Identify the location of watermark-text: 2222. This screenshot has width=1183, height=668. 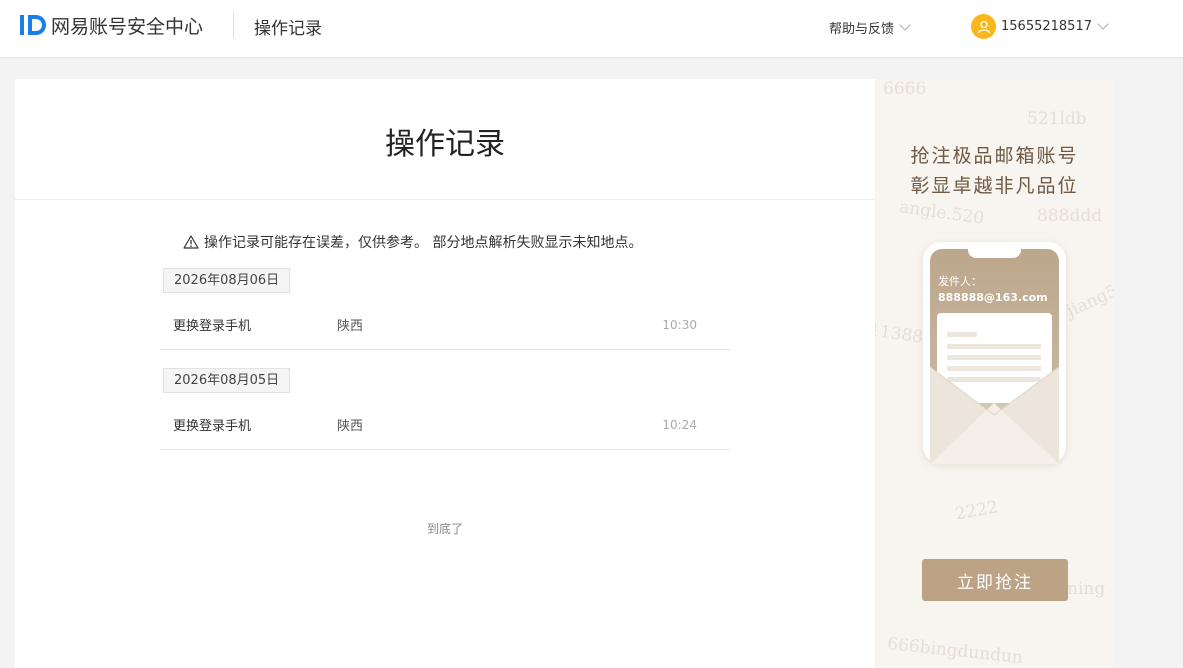
(976, 511).